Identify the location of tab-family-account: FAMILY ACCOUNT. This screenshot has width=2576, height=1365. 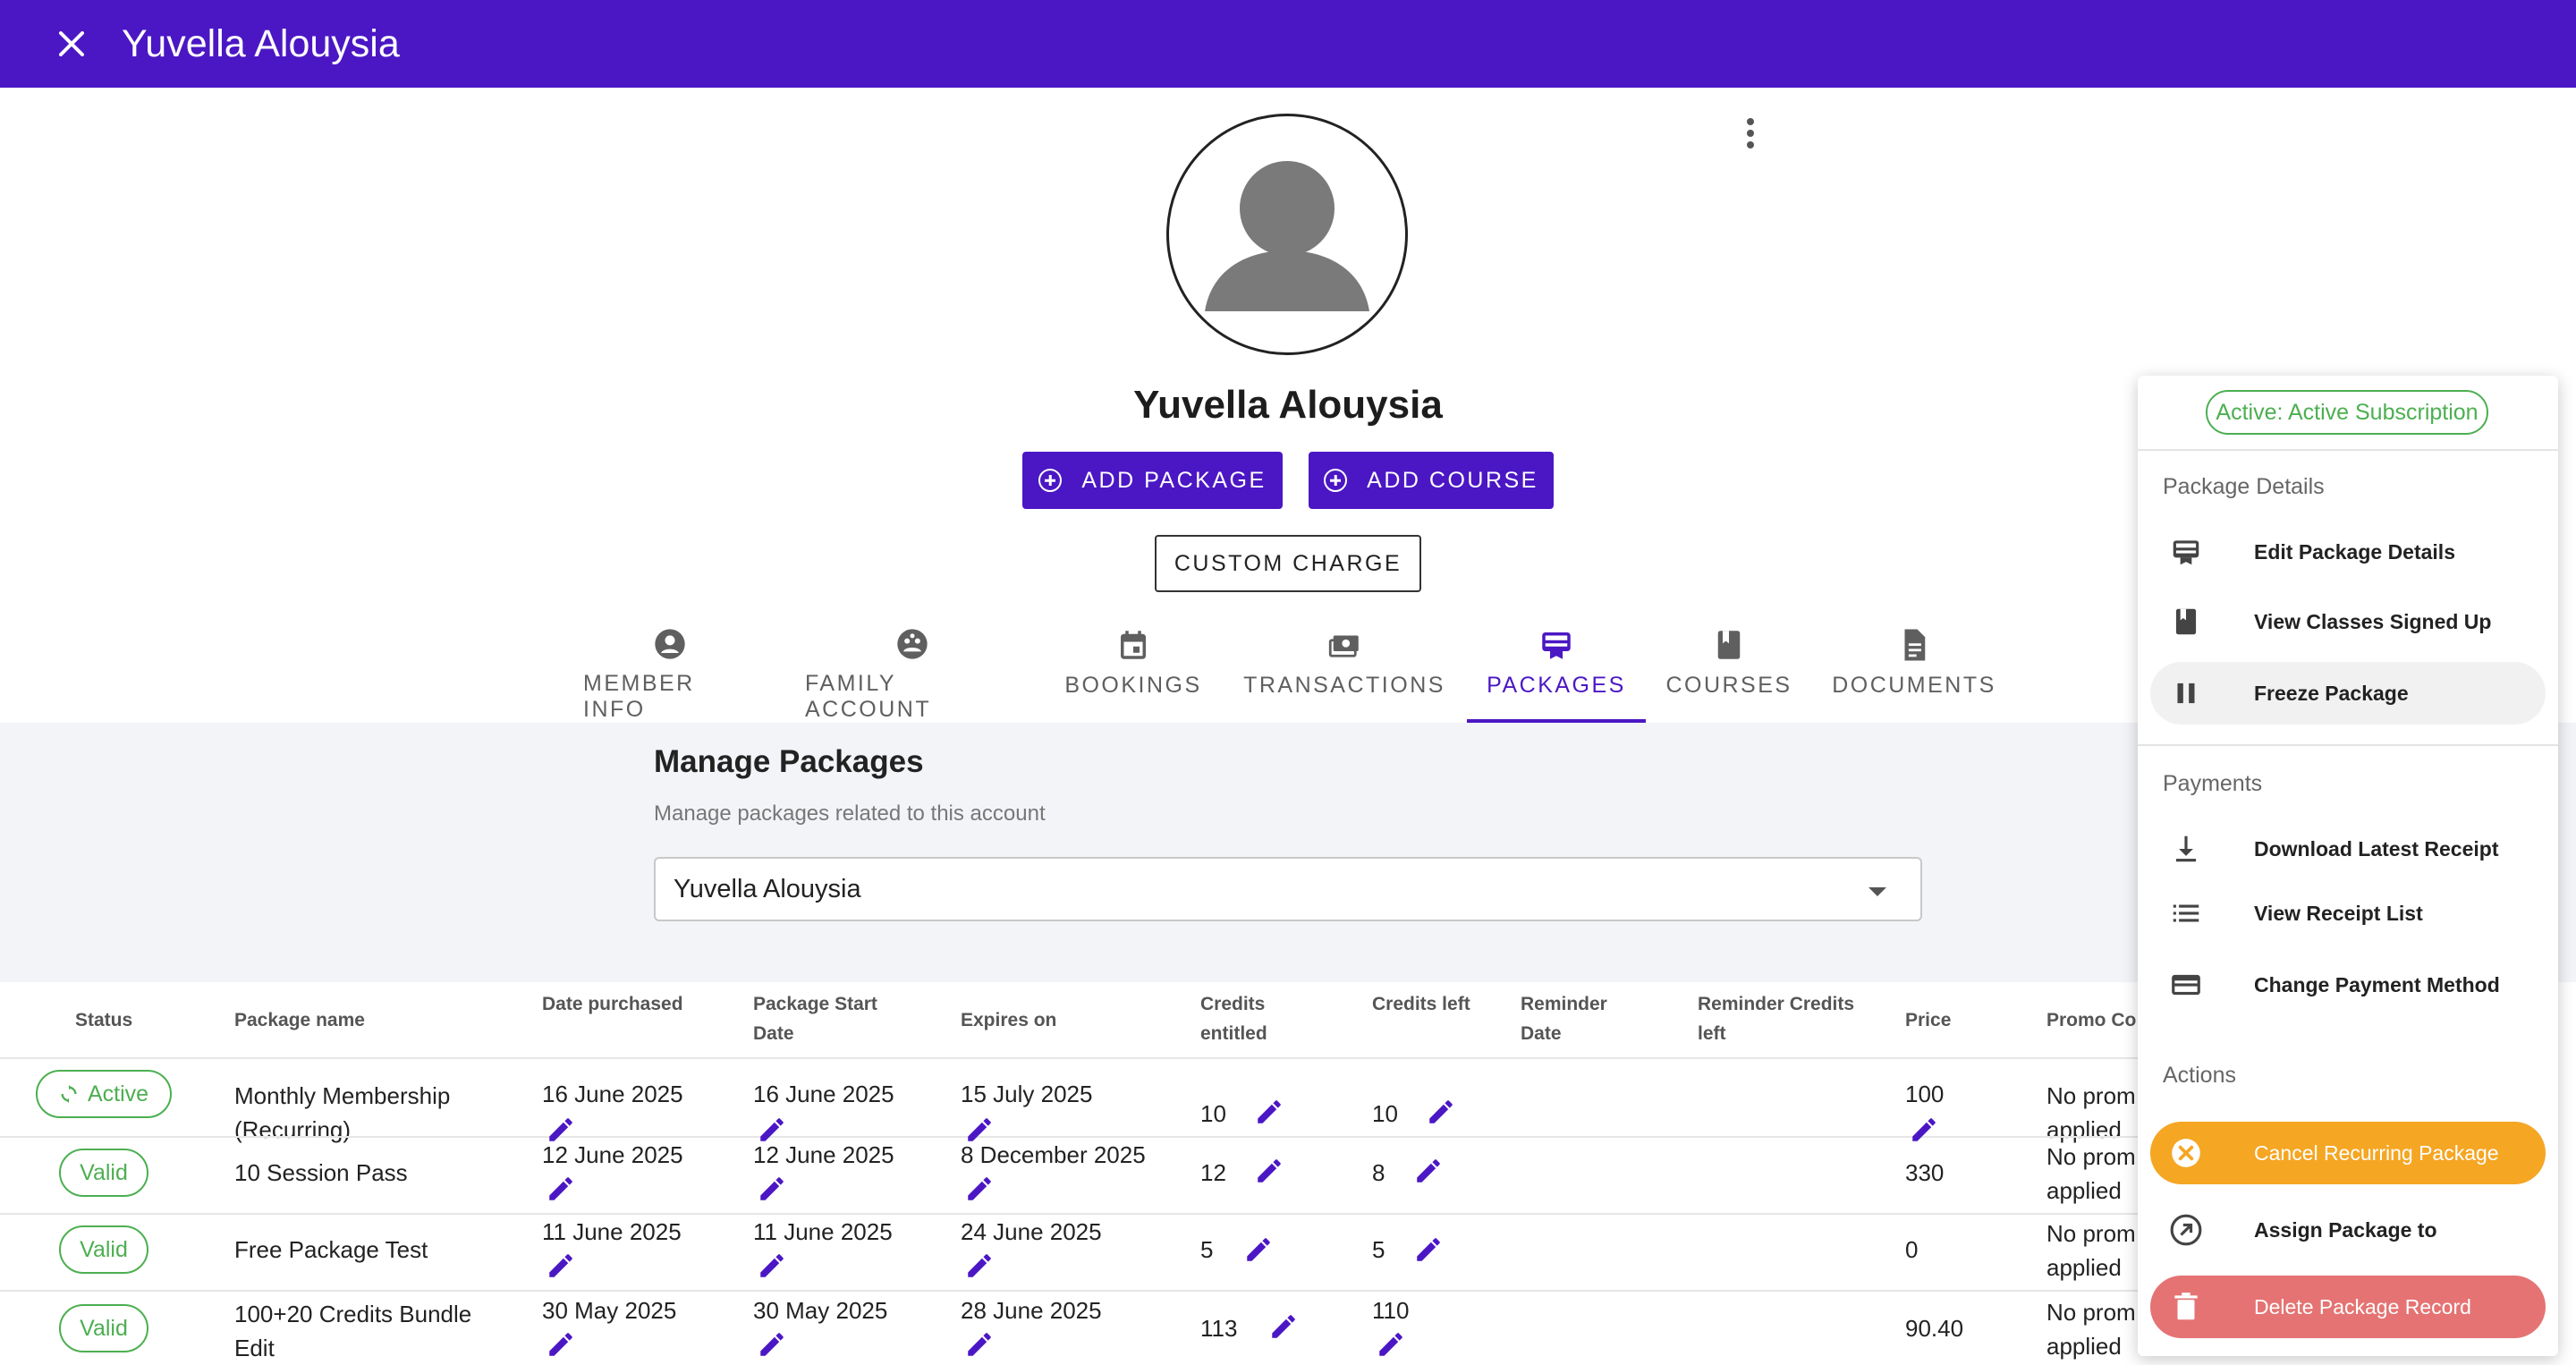
(912, 670).